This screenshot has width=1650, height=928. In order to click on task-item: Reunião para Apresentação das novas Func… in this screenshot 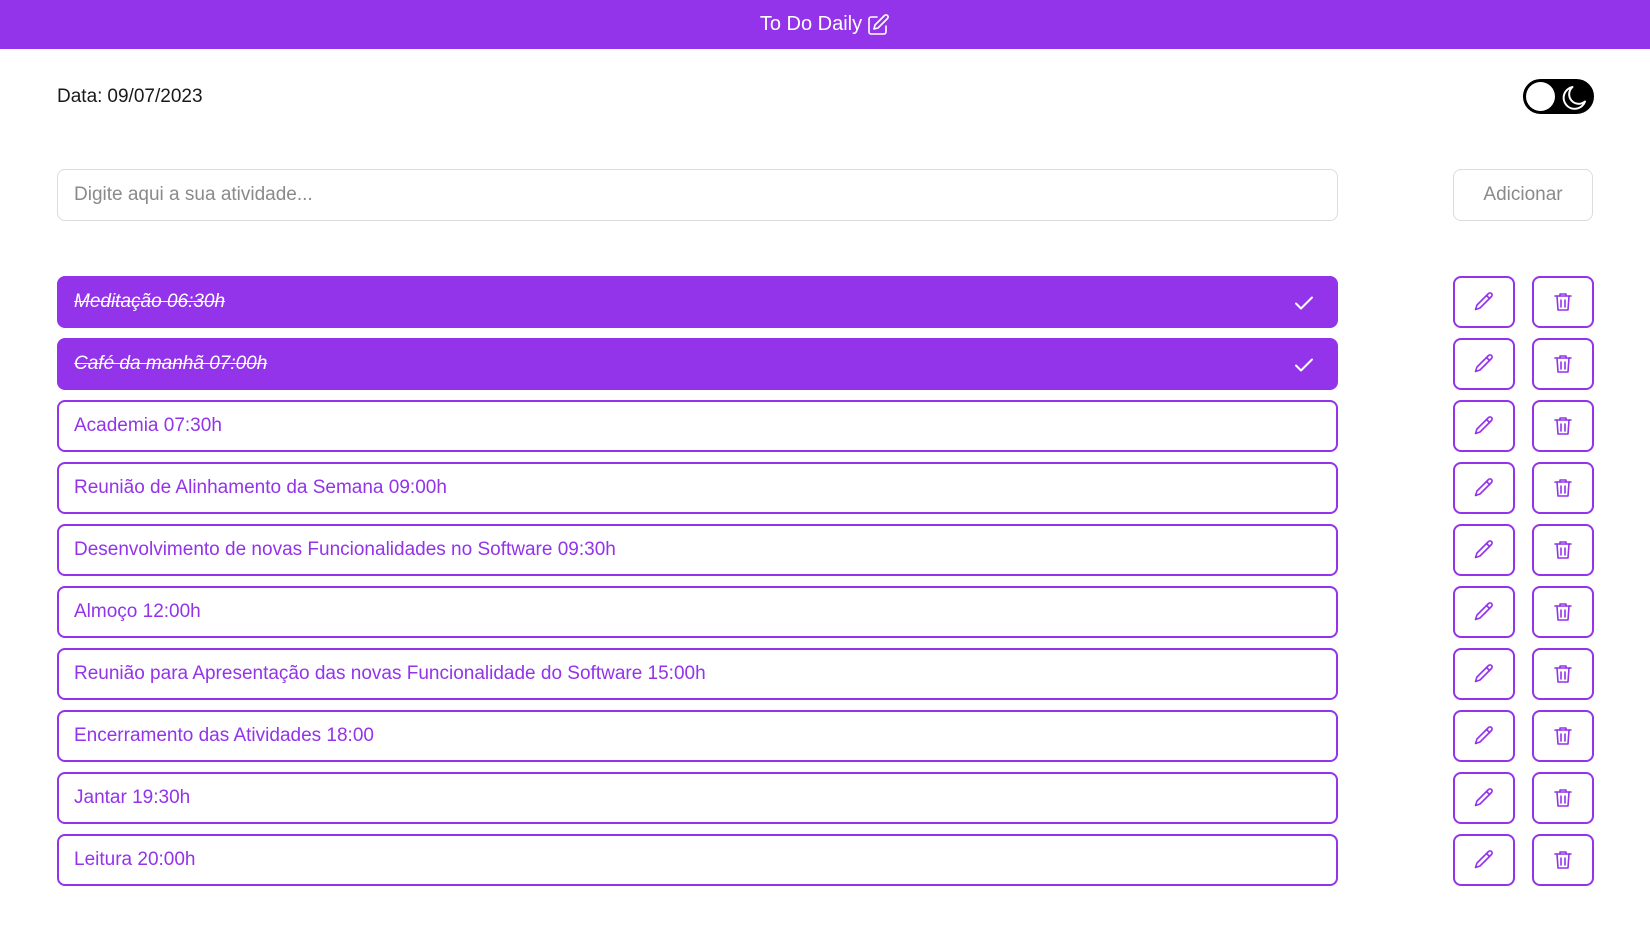, I will do `click(697, 674)`.